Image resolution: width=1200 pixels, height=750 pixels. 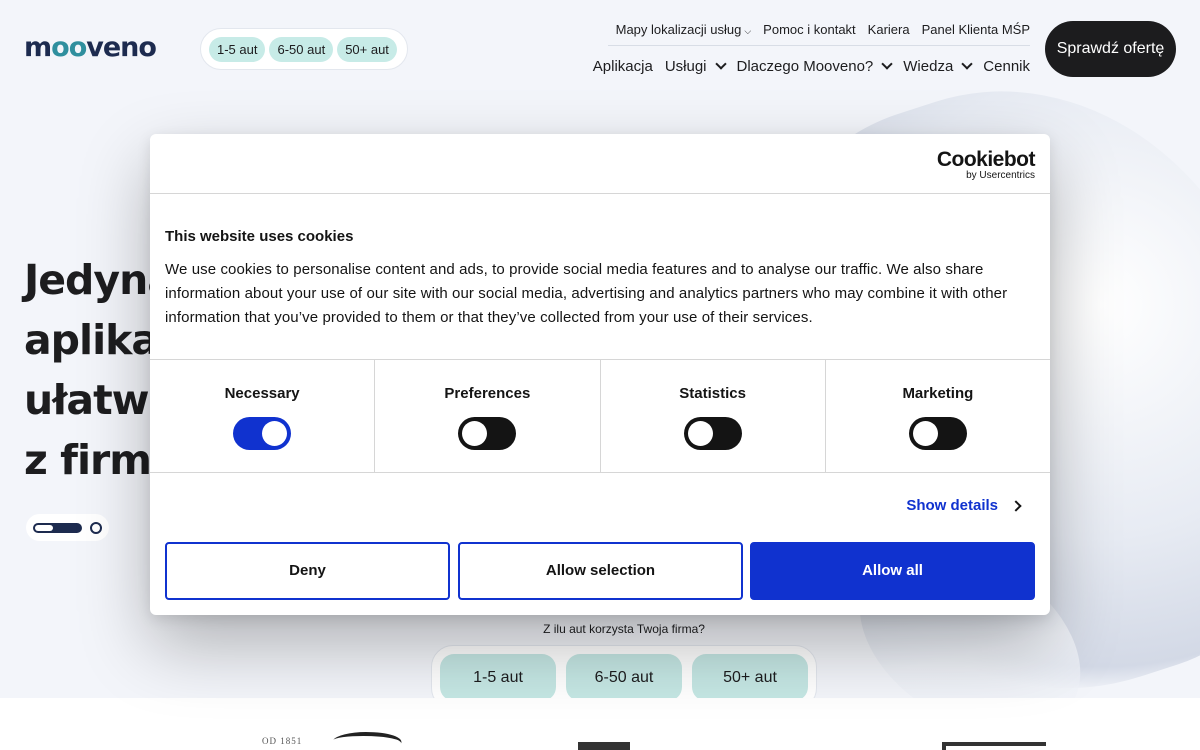 What do you see at coordinates (892, 571) in the screenshot?
I see `allow-all-button: Allow all` at bounding box center [892, 571].